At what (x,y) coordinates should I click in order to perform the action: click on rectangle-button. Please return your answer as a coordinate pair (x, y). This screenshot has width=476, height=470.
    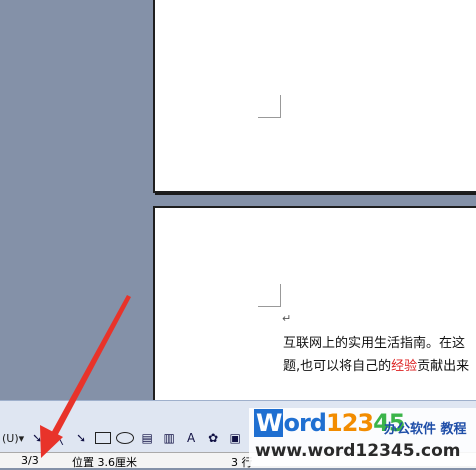
    Looking at the image, I should click on (103, 438).